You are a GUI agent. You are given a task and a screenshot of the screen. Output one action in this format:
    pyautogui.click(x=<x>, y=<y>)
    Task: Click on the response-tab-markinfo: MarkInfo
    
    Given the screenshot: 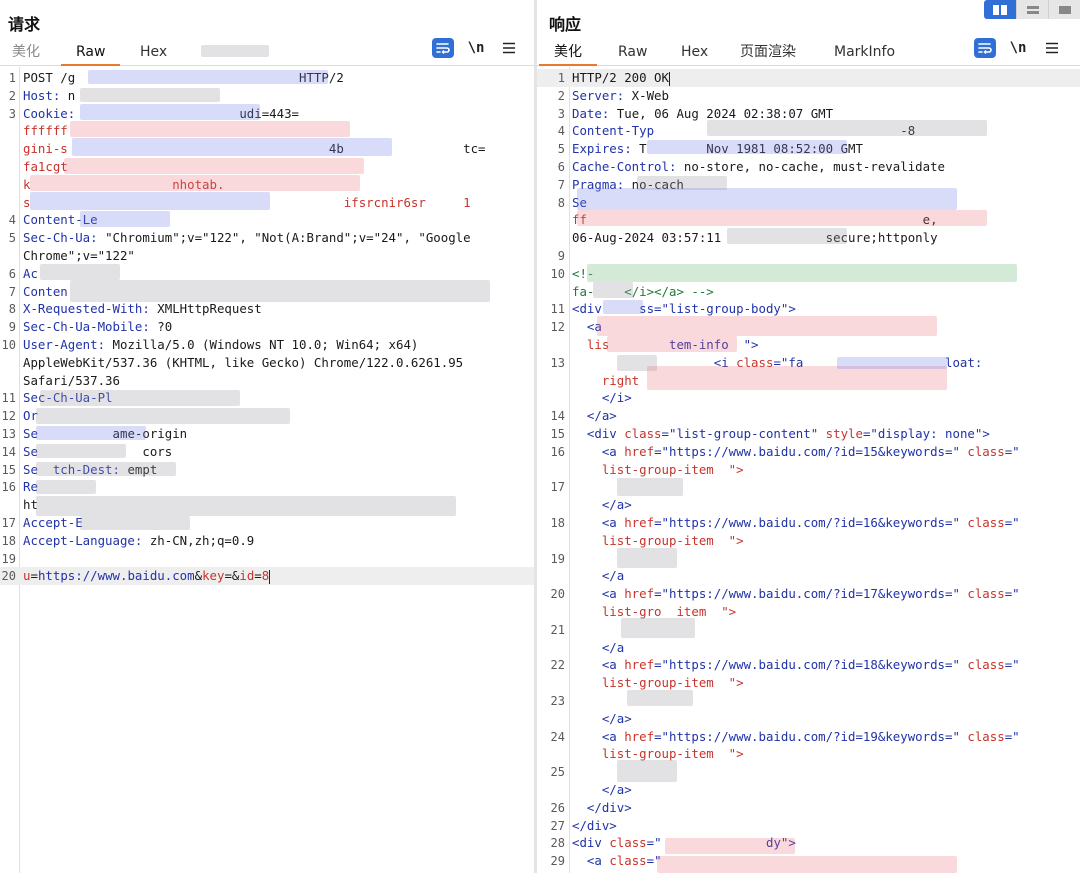 What is the action you would take?
    pyautogui.click(x=864, y=54)
    